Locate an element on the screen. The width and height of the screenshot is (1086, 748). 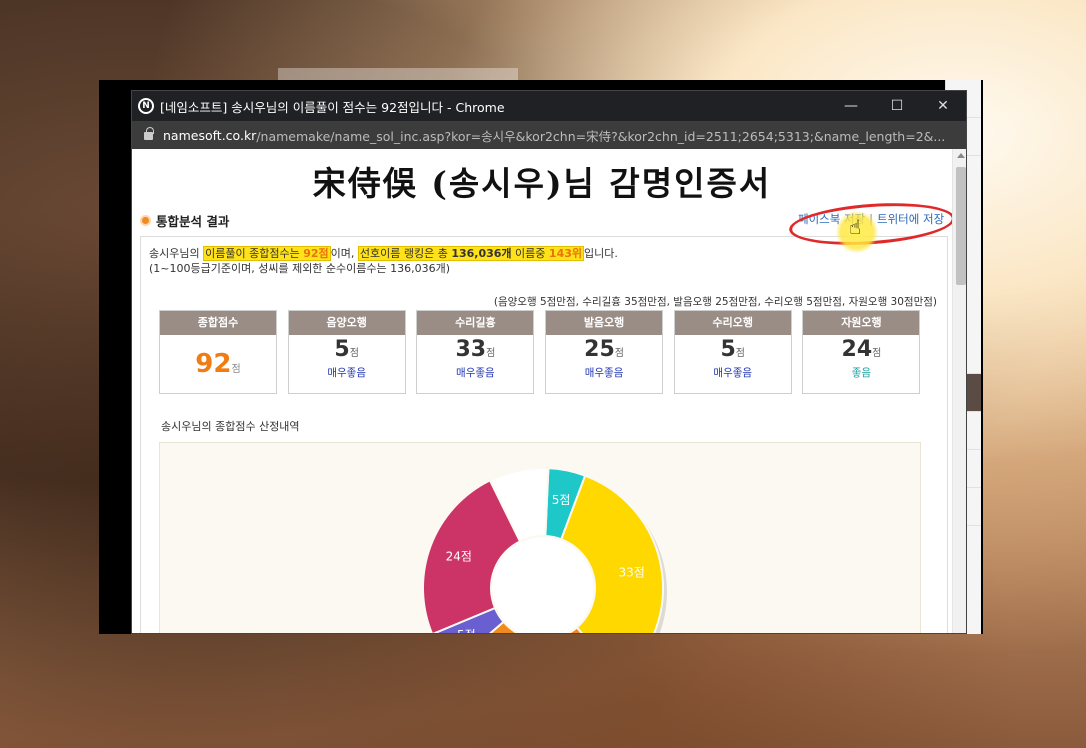
bullet-icon is located at coordinates (145, 220).